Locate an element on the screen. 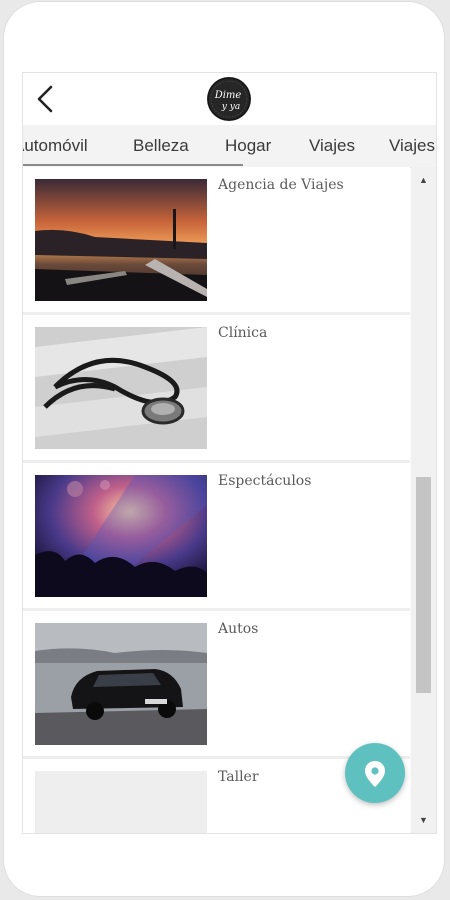 This screenshot has height=900, width=450. list-item-title: Taller is located at coordinates (238, 777).